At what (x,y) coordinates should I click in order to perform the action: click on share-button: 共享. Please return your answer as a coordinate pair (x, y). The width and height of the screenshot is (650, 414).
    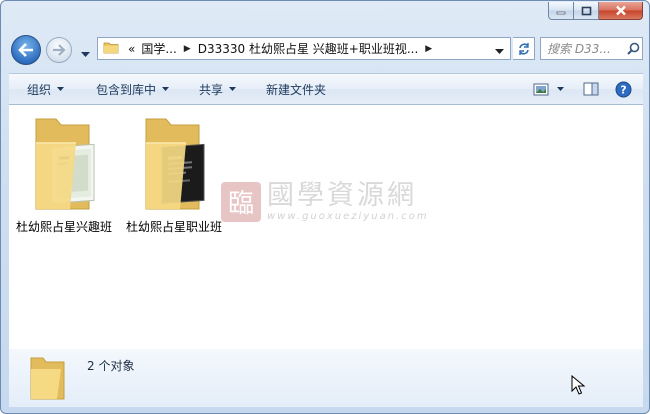
    Looking at the image, I should click on (212, 89).